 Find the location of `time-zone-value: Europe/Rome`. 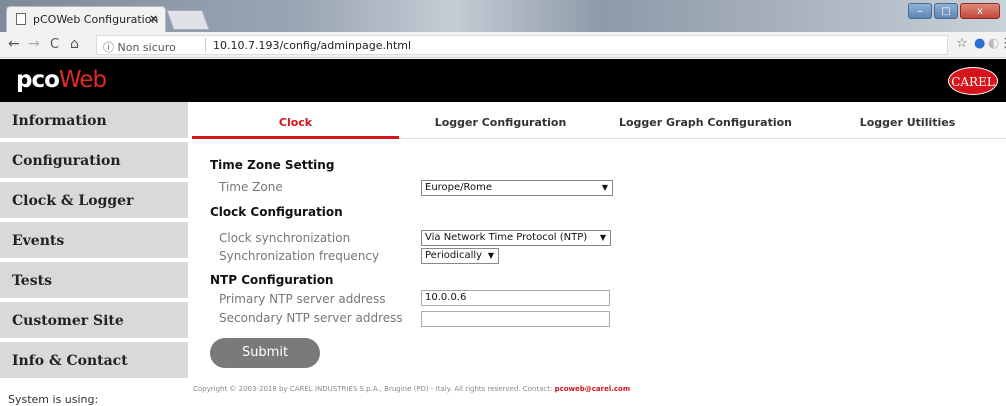

time-zone-value: Europe/Rome is located at coordinates (459, 187).